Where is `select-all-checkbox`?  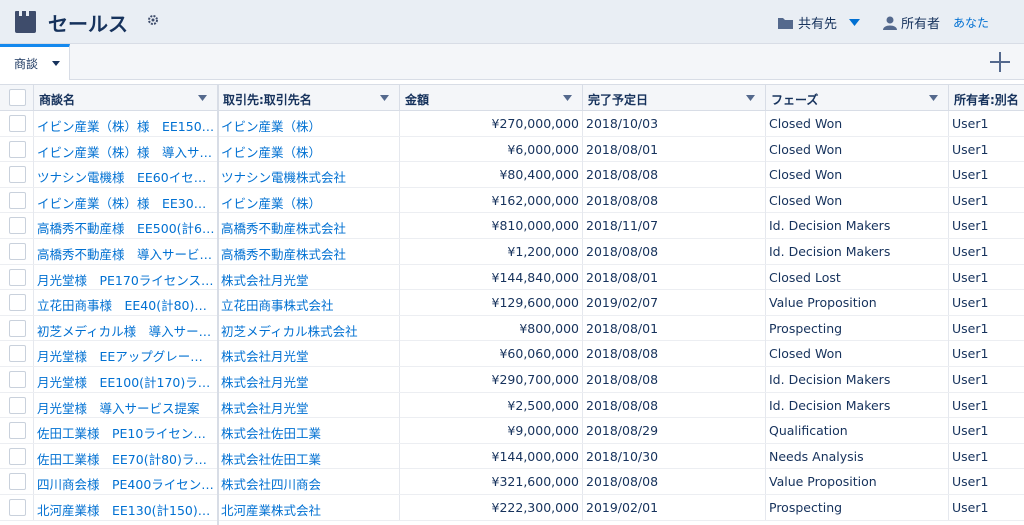
select-all-checkbox is located at coordinates (17, 97).